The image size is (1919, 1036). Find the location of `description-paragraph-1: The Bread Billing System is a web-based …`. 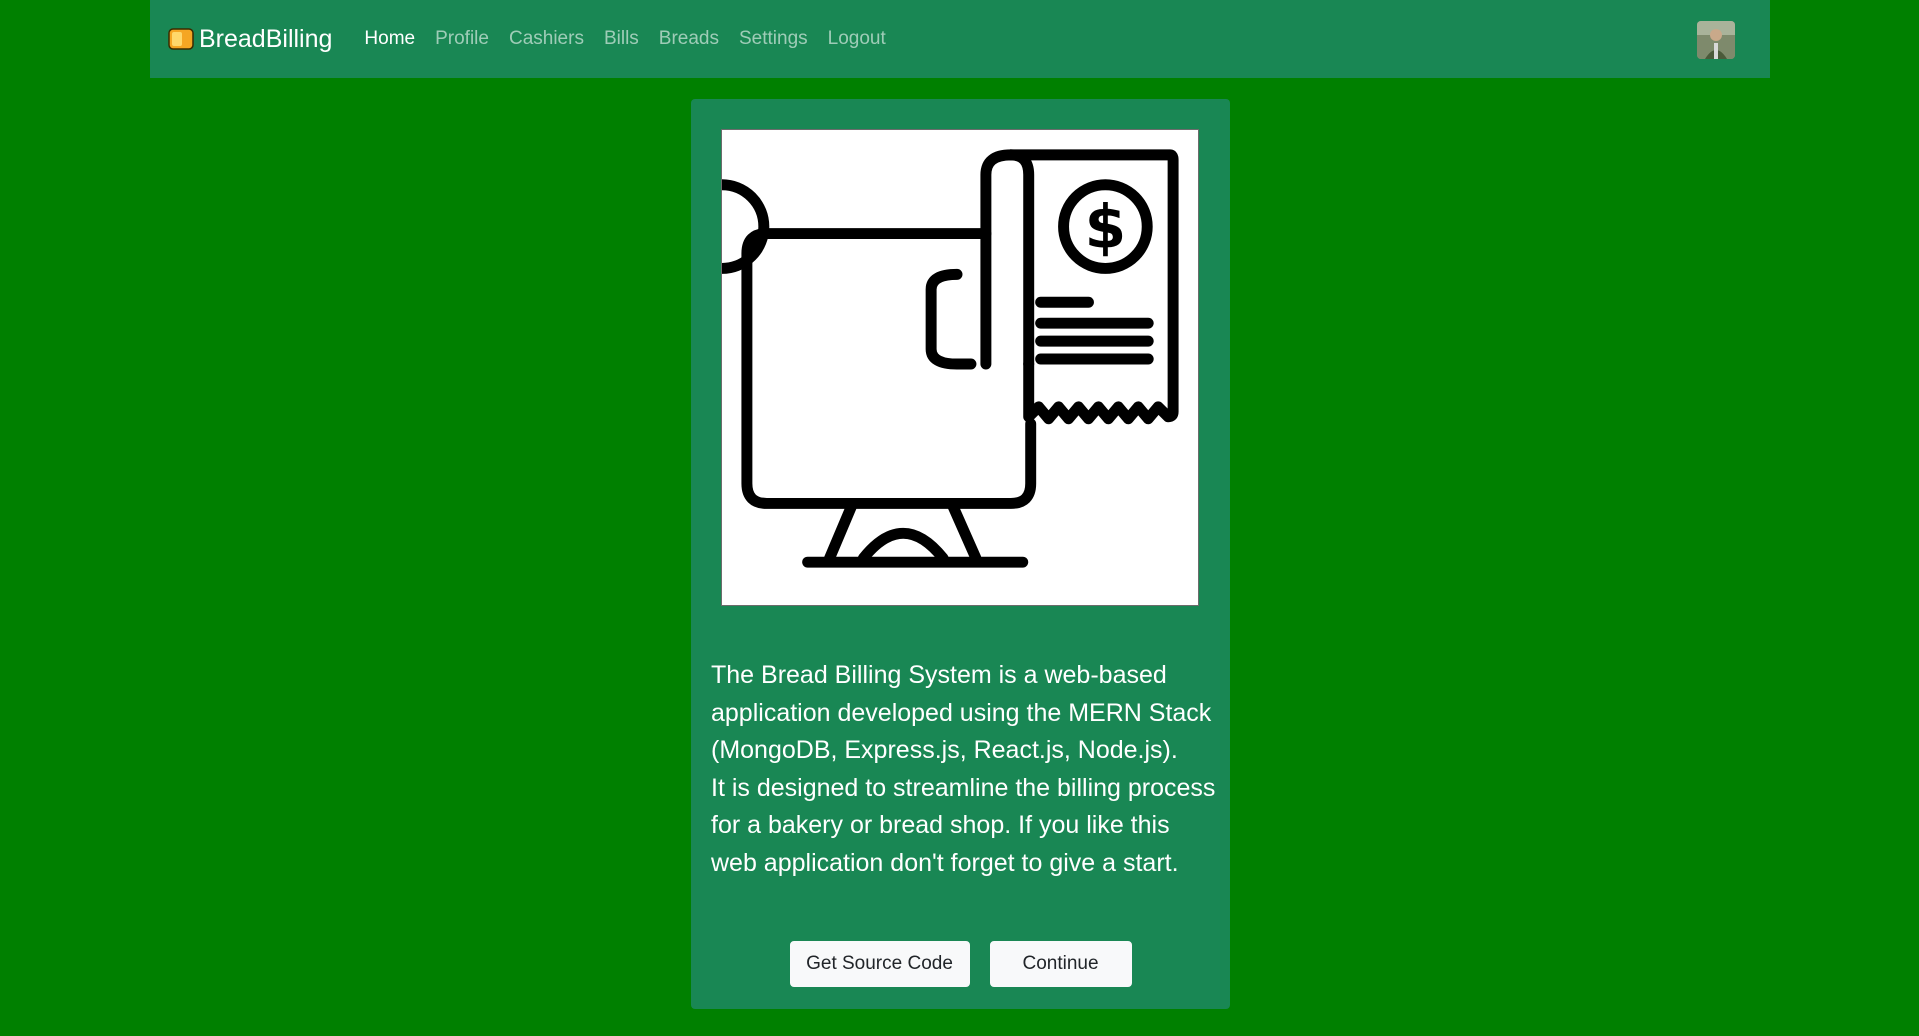

description-paragraph-1: The Bread Billing System is a web-based … is located at coordinates (961, 712).